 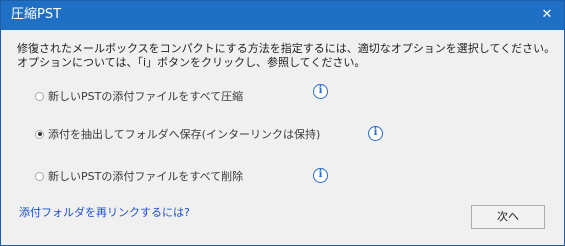 What do you see at coordinates (146, 176) in the screenshot?
I see `option-delete-label: 新しいPSTの添付ファイルをすべて削除` at bounding box center [146, 176].